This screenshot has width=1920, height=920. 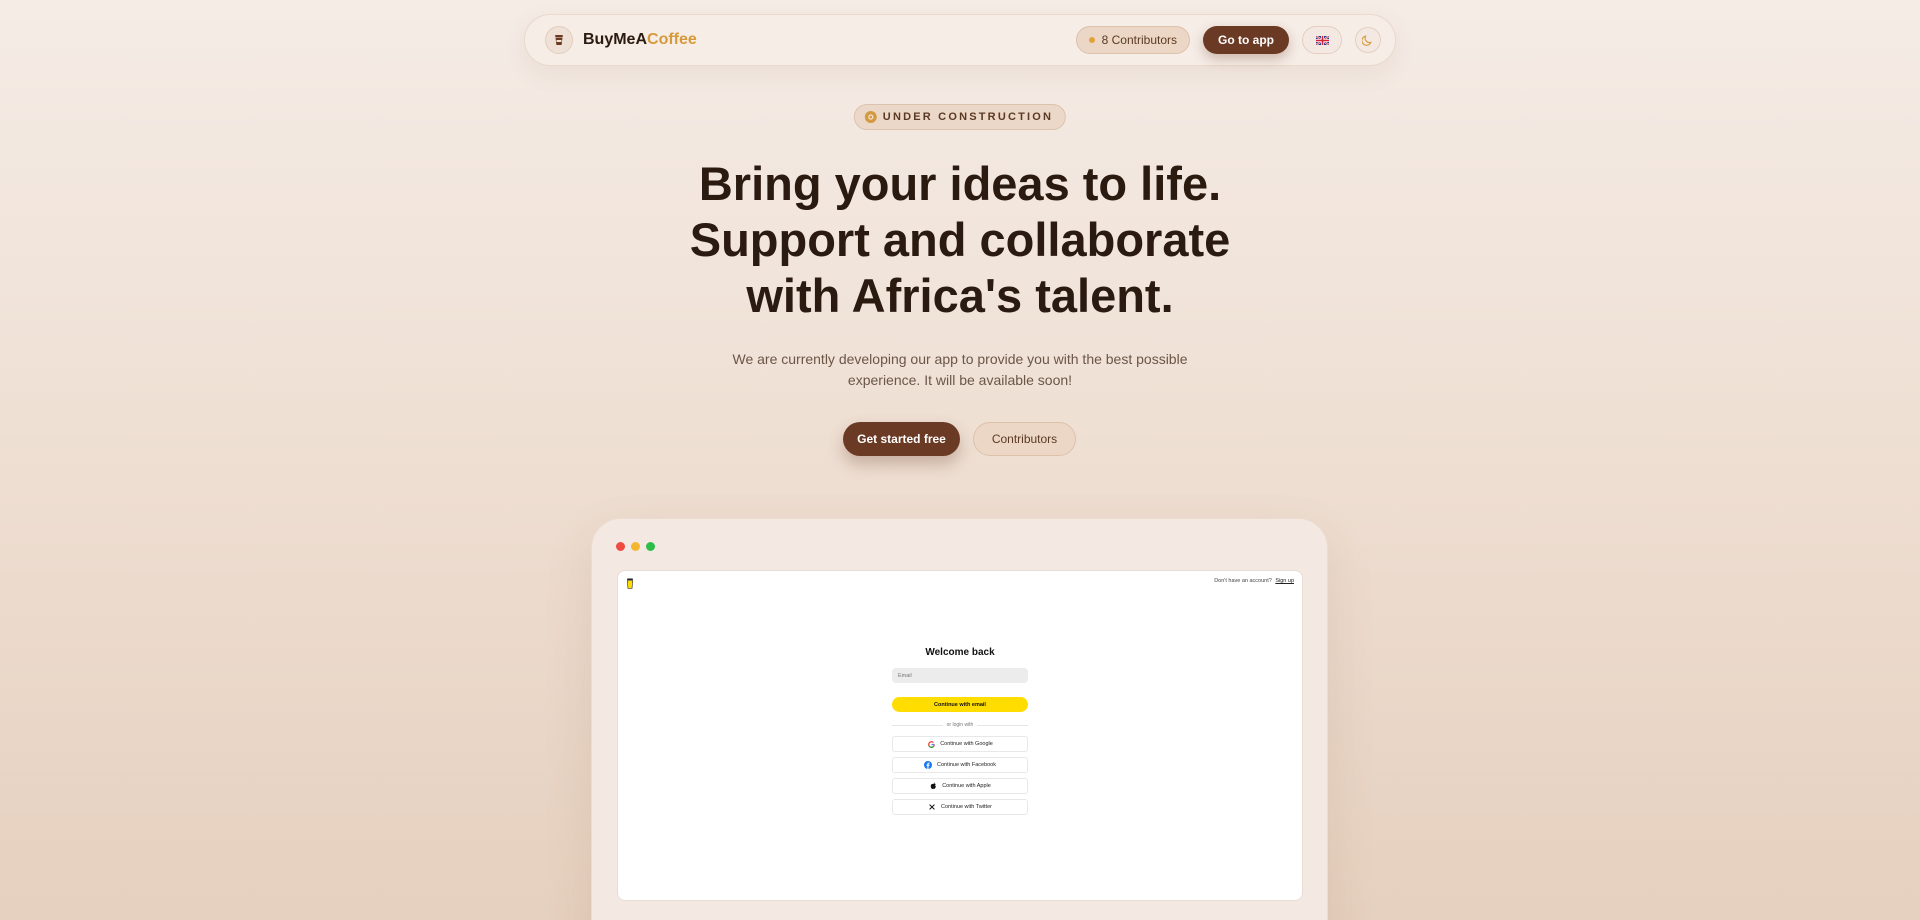 What do you see at coordinates (960, 704) in the screenshot?
I see `continue-email-button: Continue with email` at bounding box center [960, 704].